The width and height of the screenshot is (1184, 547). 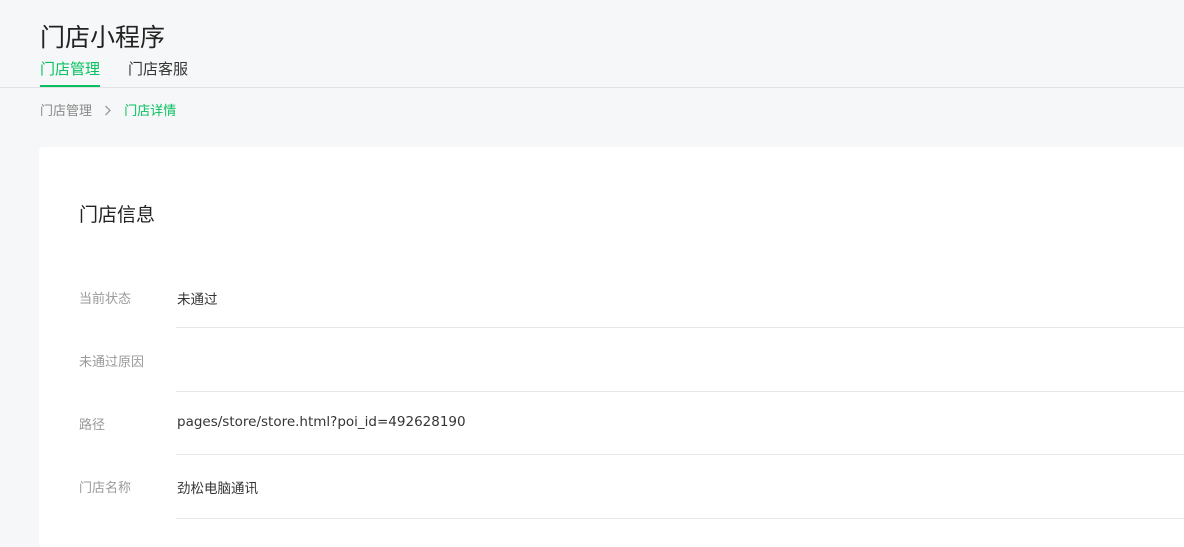 I want to click on chevron-right-icon, so click(x=108, y=112).